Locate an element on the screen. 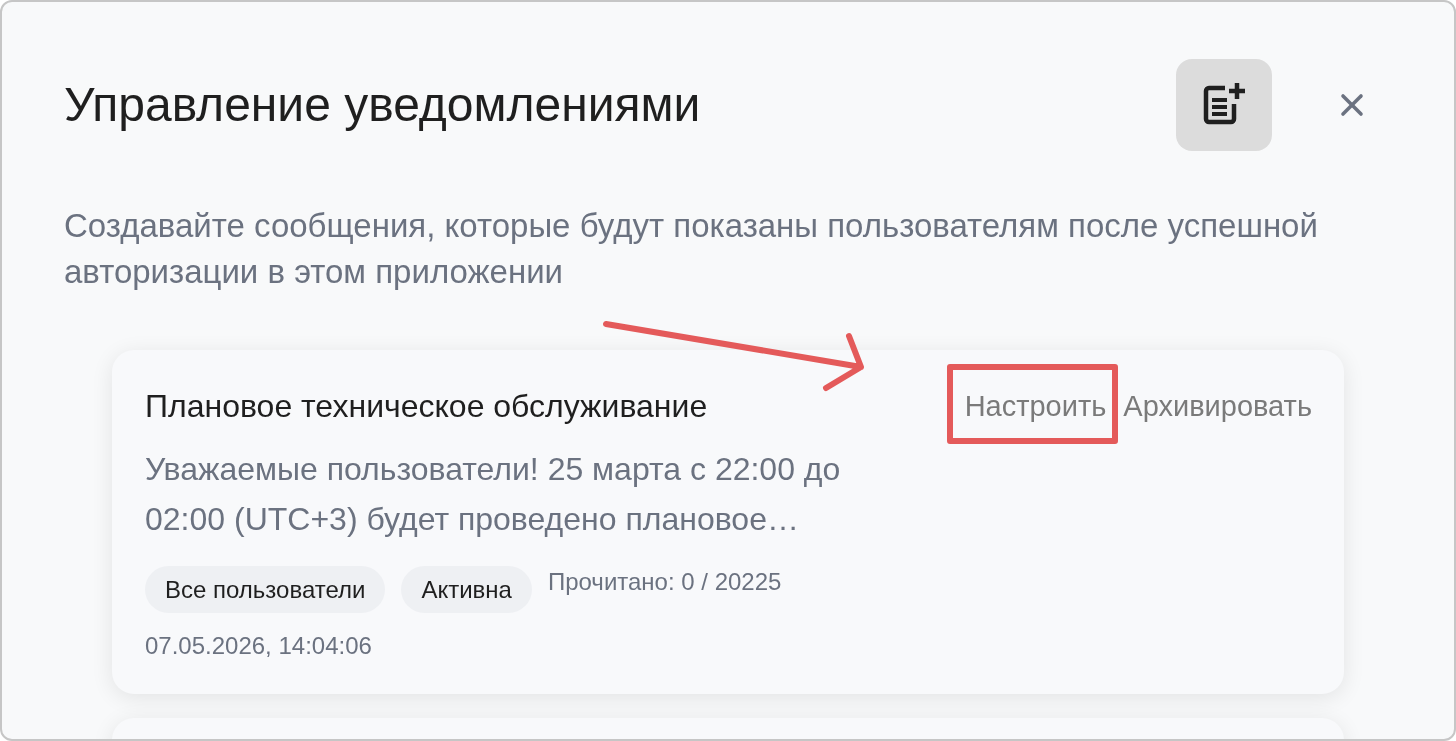 This screenshot has width=1456, height=741. dialog-description: Создавайте сообщения, которые будут показаны пользователям после успешной авторизации в этом приложении is located at coordinates (691, 249).